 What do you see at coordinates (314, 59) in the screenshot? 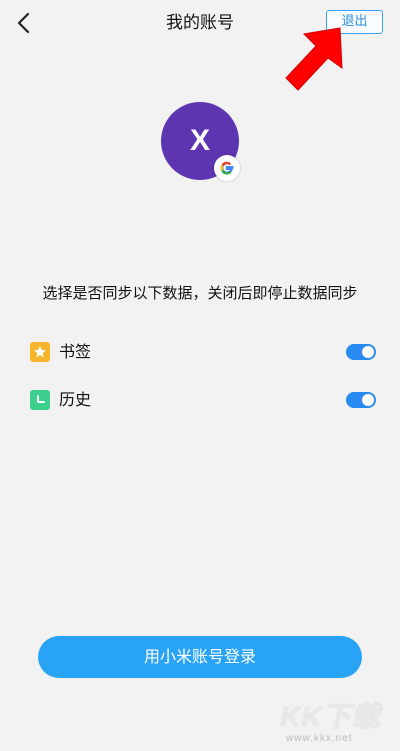
I see `red-arrow-annotation` at bounding box center [314, 59].